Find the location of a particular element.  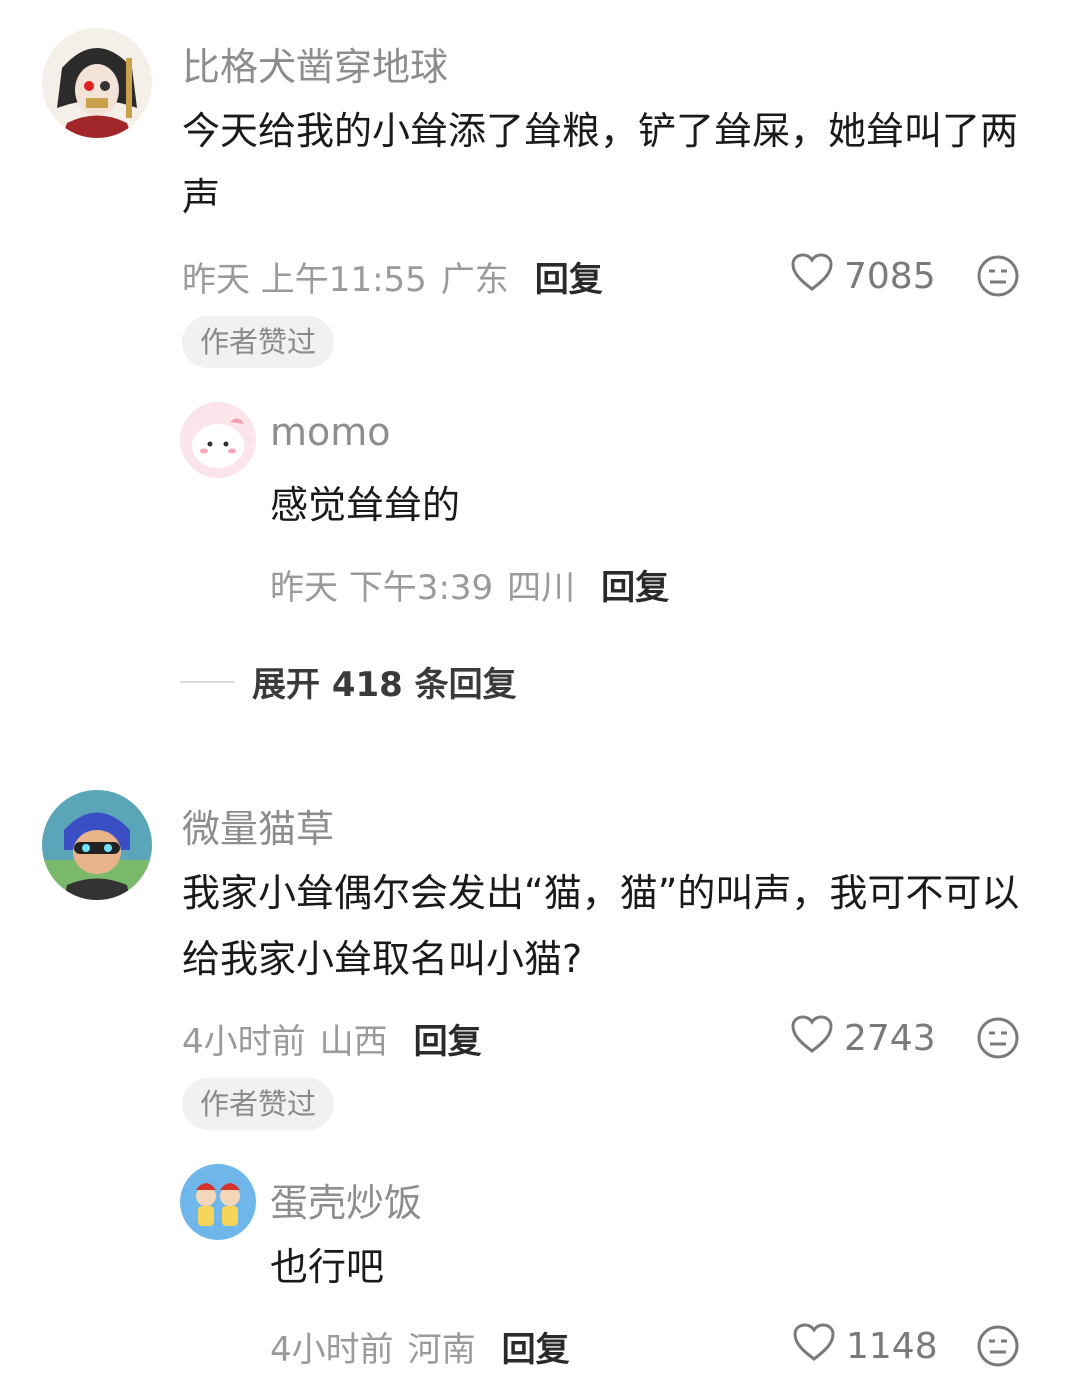

comment-meta: 4小时前 山西 回复 is located at coordinates (332, 1038).